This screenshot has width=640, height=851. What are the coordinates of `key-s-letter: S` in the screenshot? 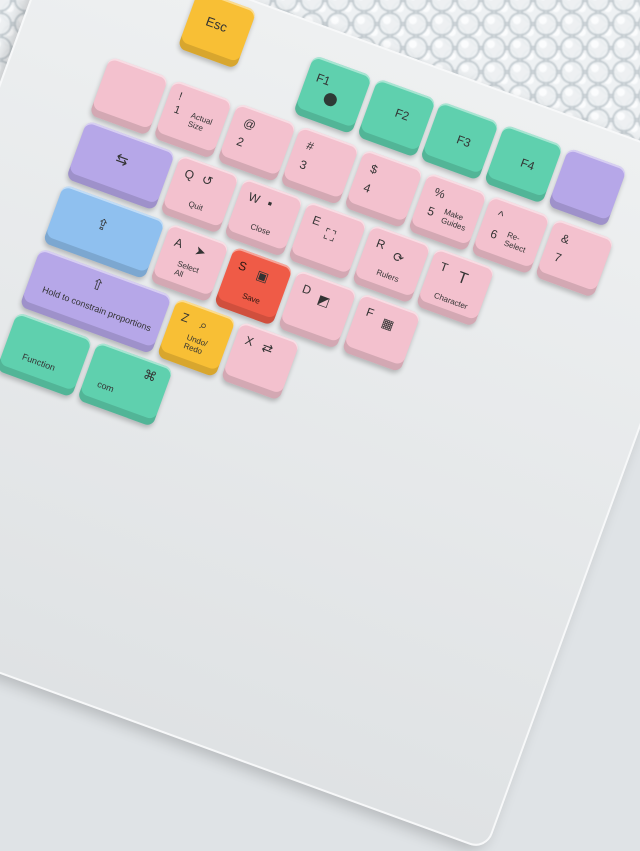 It's located at (242, 266).